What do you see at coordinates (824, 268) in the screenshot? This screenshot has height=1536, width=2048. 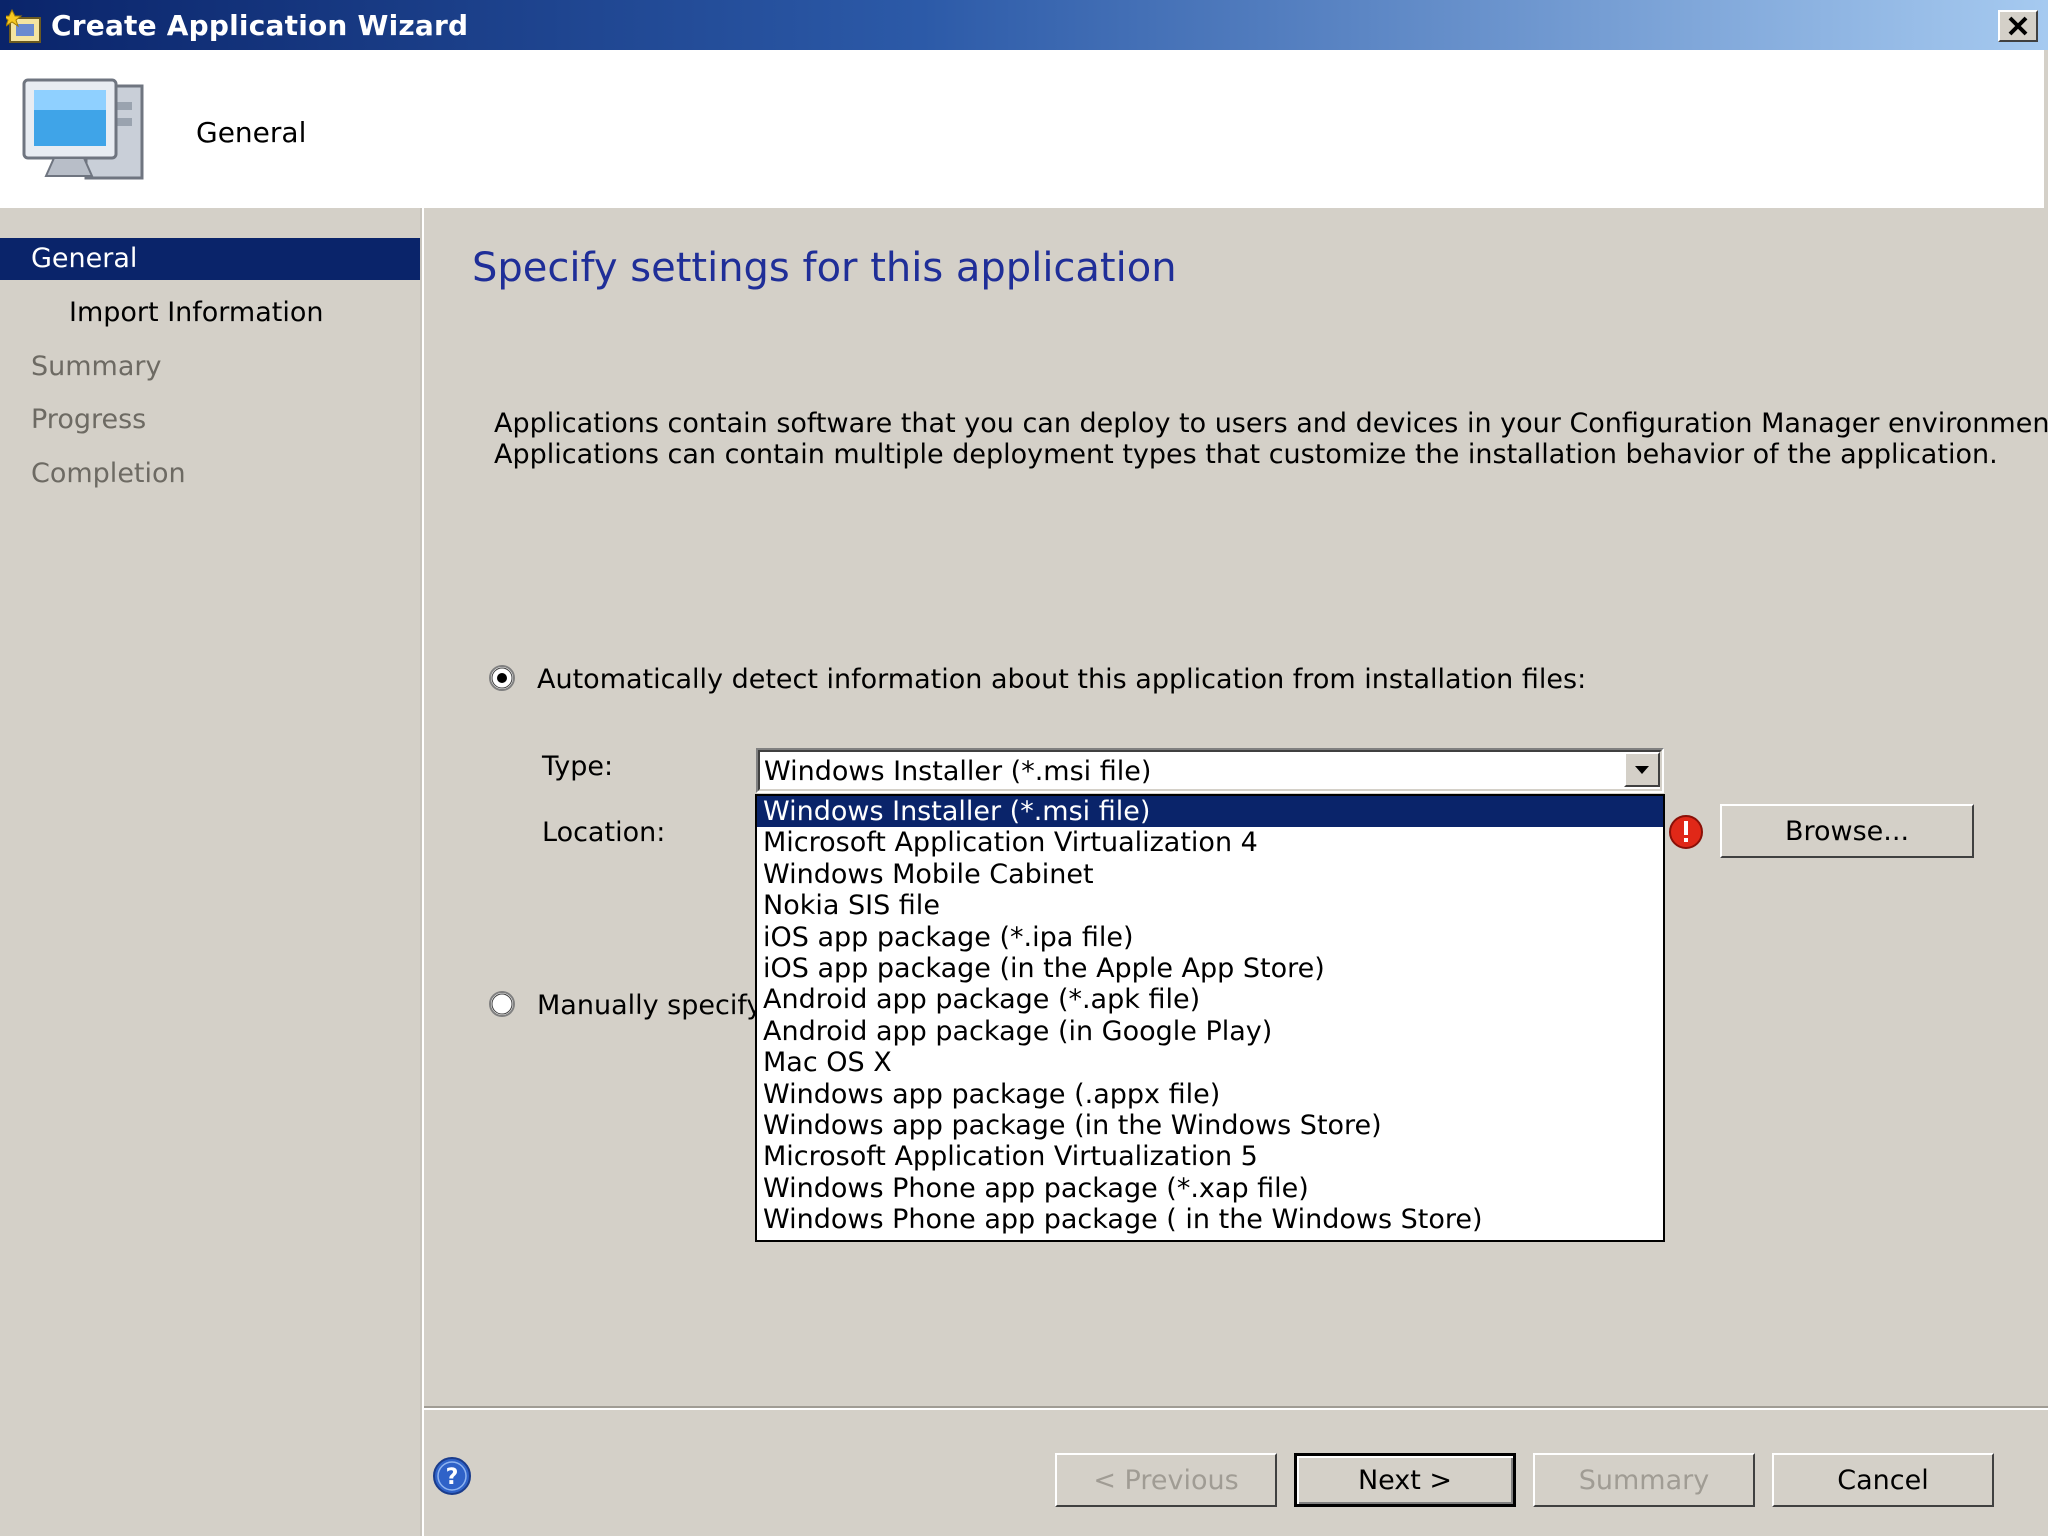 I see `page-title: Specify settings for this application` at bounding box center [824, 268].